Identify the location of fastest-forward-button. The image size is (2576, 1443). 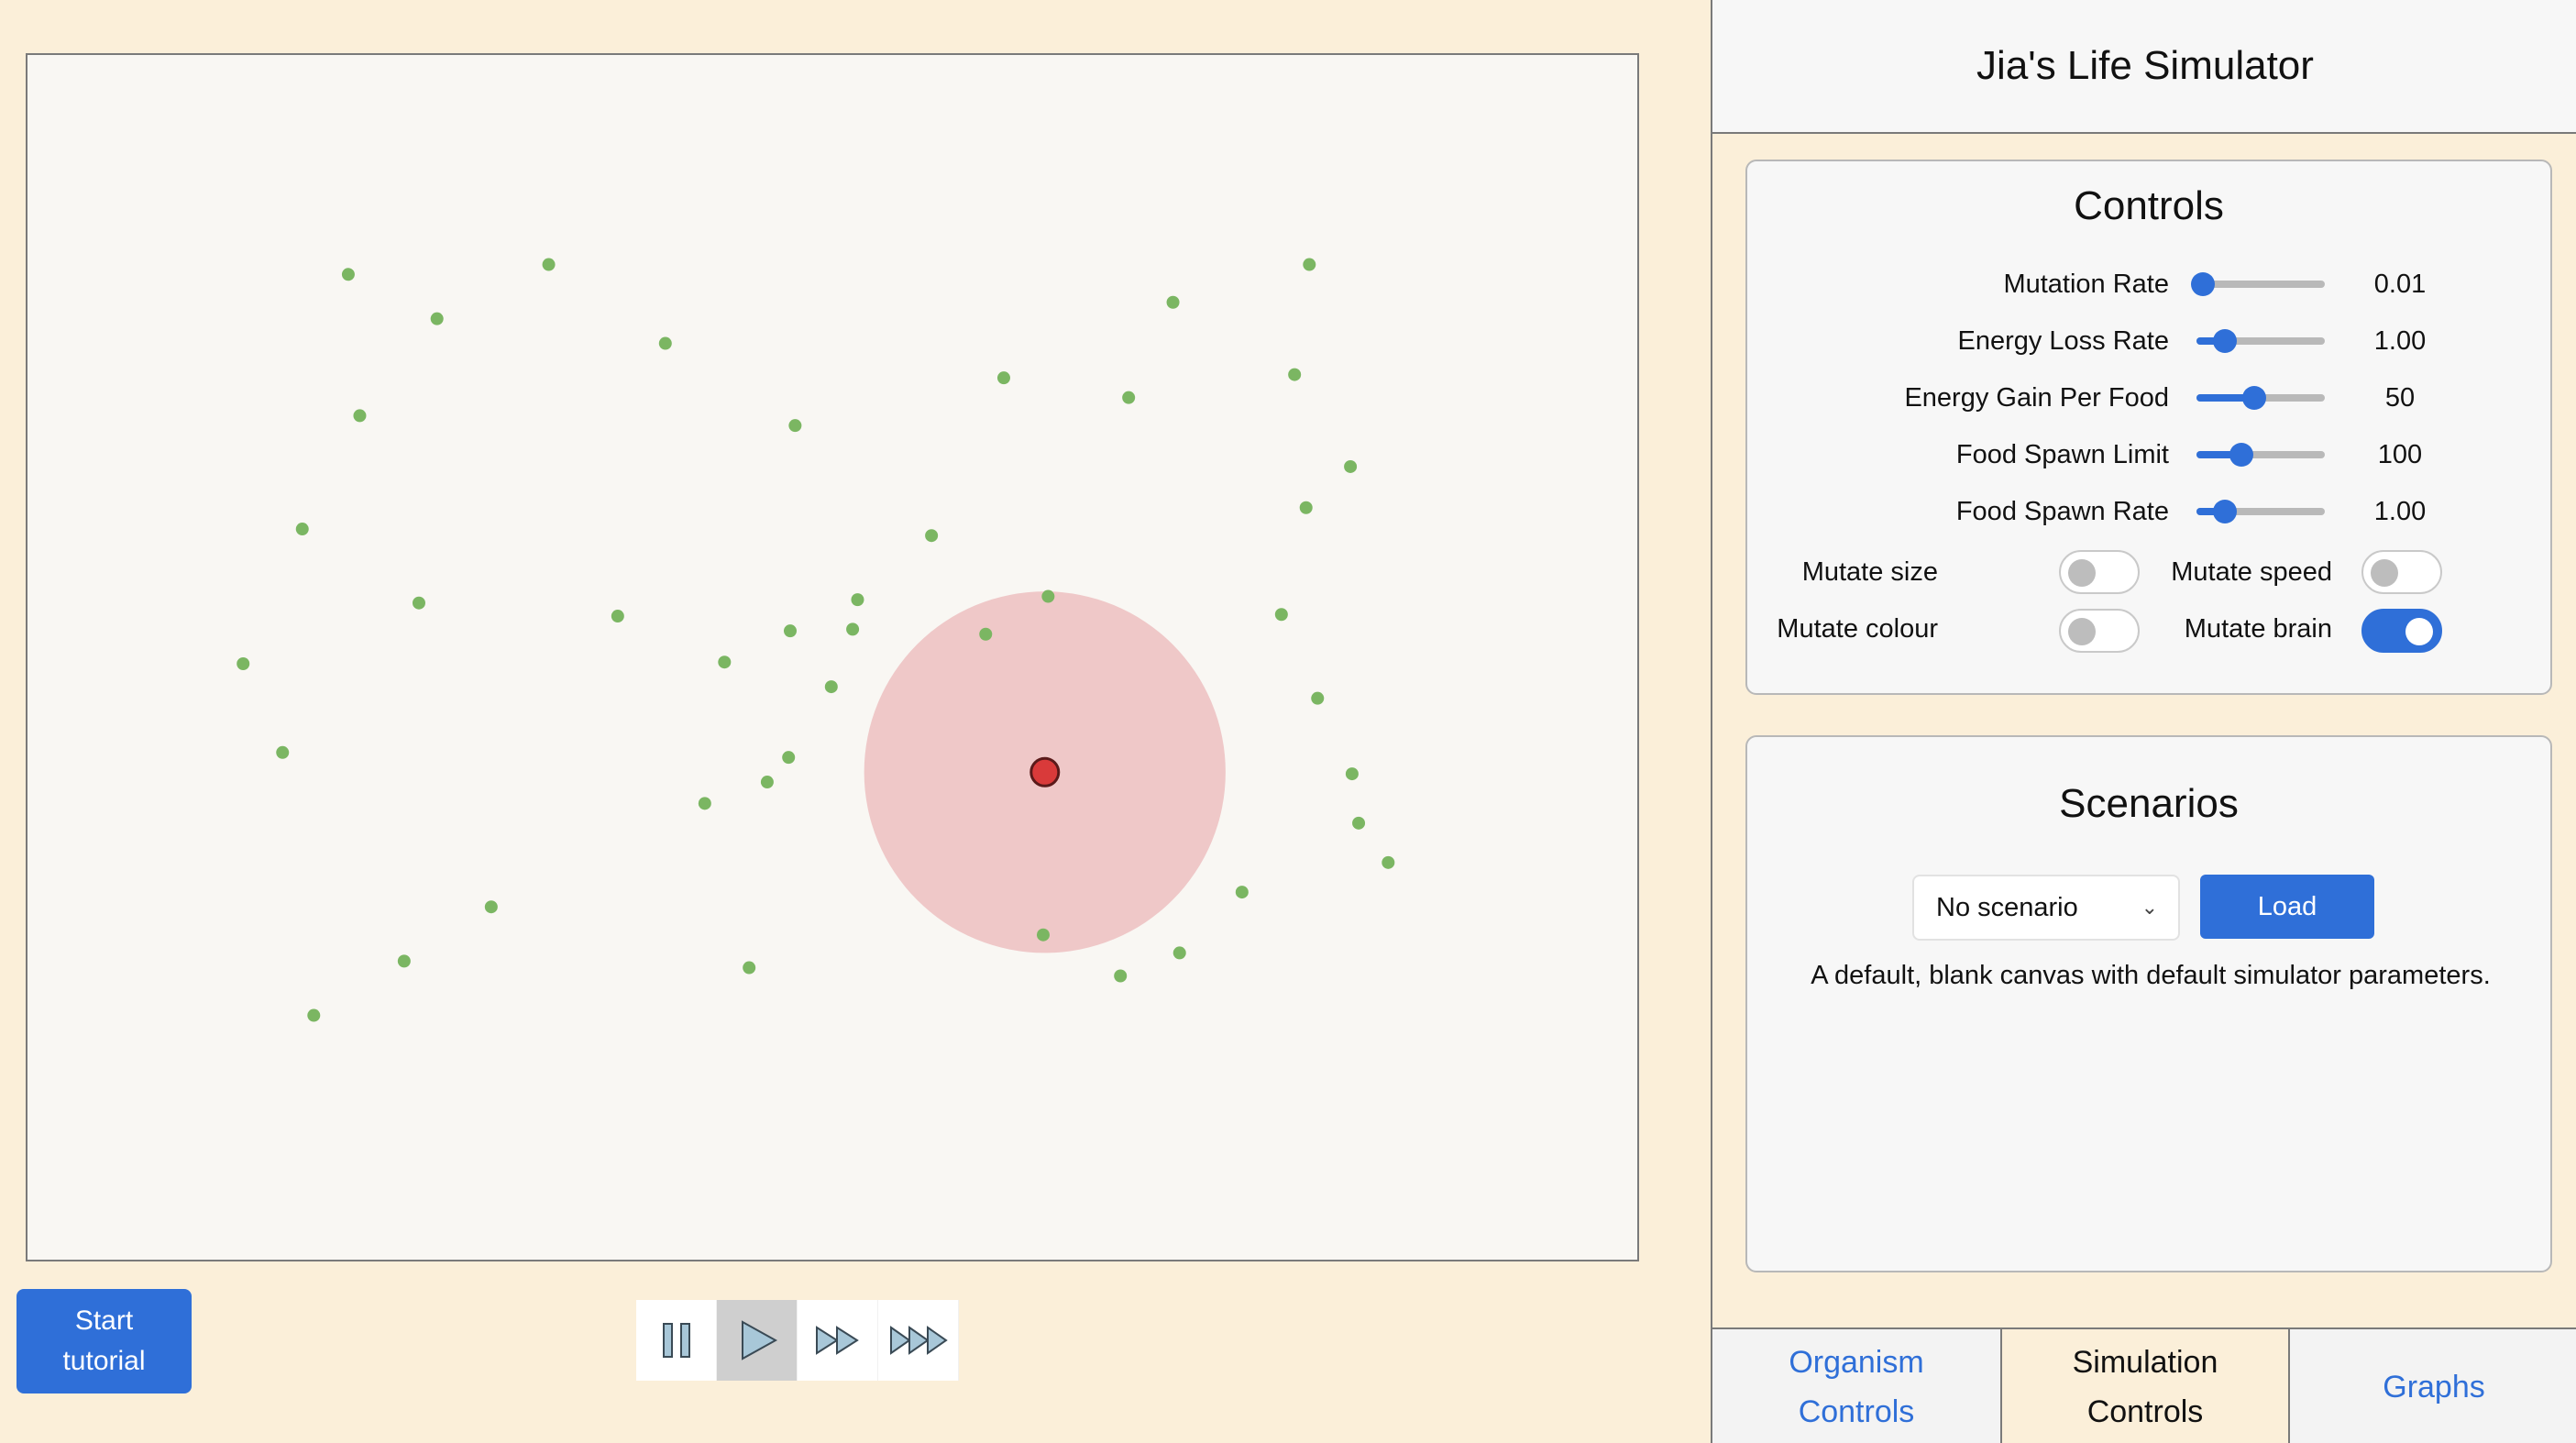
(918, 1341).